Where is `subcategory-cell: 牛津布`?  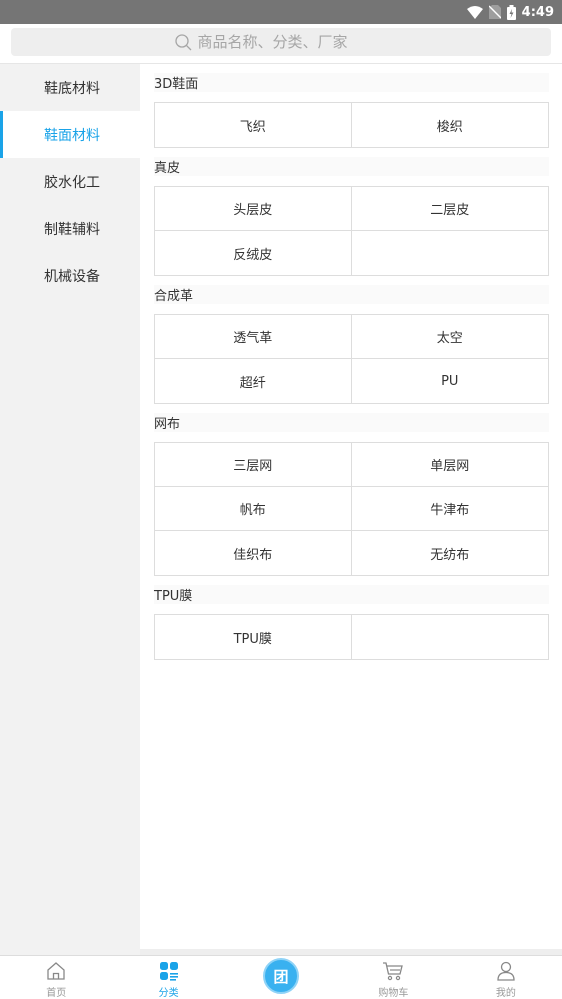
subcategory-cell: 牛津布 is located at coordinates (449, 509).